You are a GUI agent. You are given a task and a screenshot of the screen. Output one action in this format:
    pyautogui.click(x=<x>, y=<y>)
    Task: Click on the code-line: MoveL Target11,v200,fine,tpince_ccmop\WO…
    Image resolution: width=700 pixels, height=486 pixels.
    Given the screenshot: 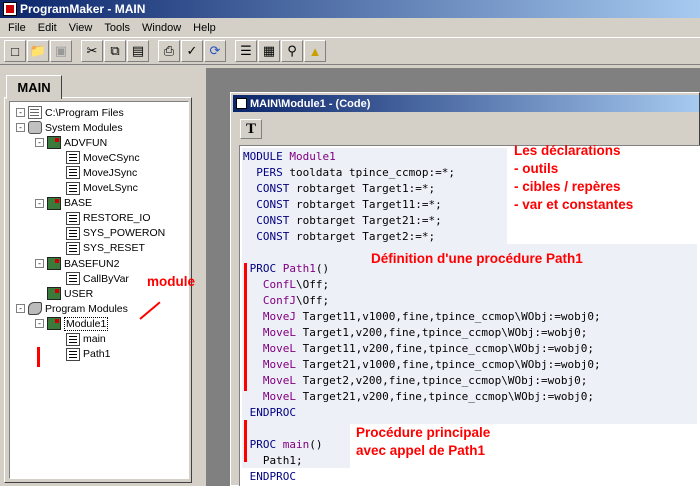 What is the action you would take?
    pyautogui.click(x=418, y=349)
    